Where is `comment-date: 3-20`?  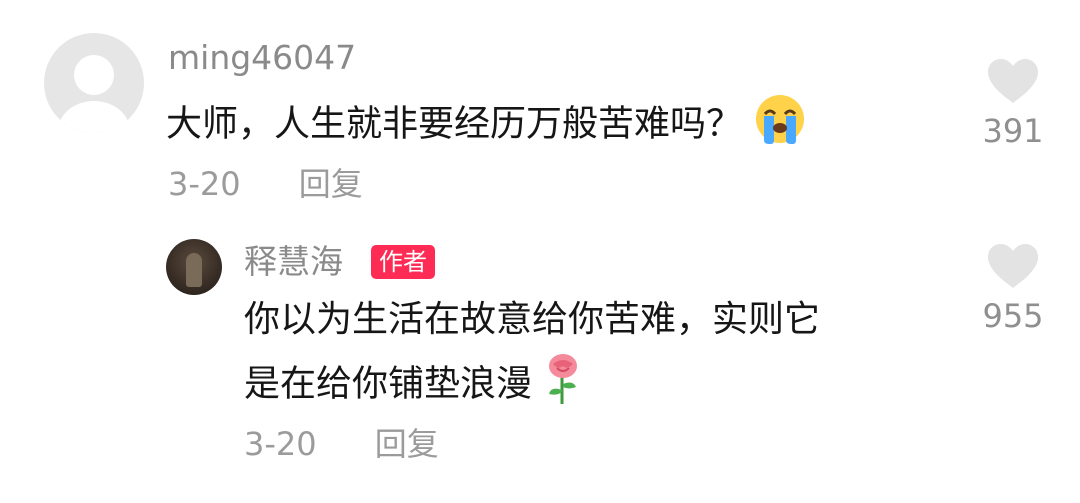 comment-date: 3-20 is located at coordinates (204, 184).